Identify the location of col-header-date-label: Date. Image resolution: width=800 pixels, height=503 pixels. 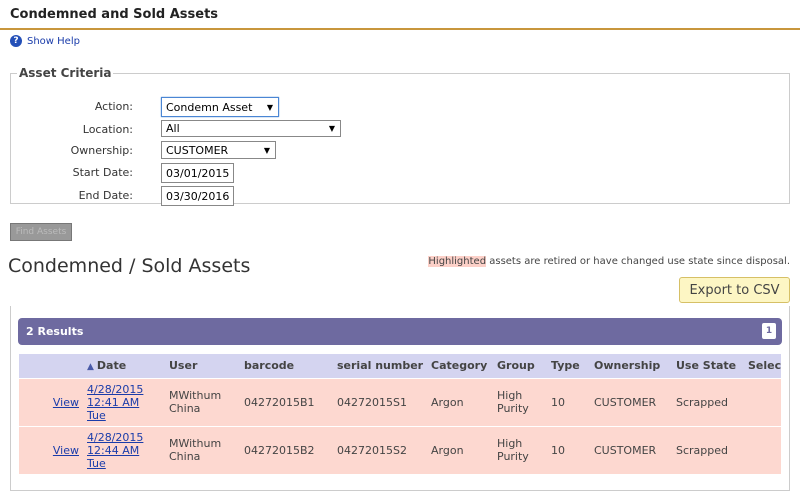
(111, 366).